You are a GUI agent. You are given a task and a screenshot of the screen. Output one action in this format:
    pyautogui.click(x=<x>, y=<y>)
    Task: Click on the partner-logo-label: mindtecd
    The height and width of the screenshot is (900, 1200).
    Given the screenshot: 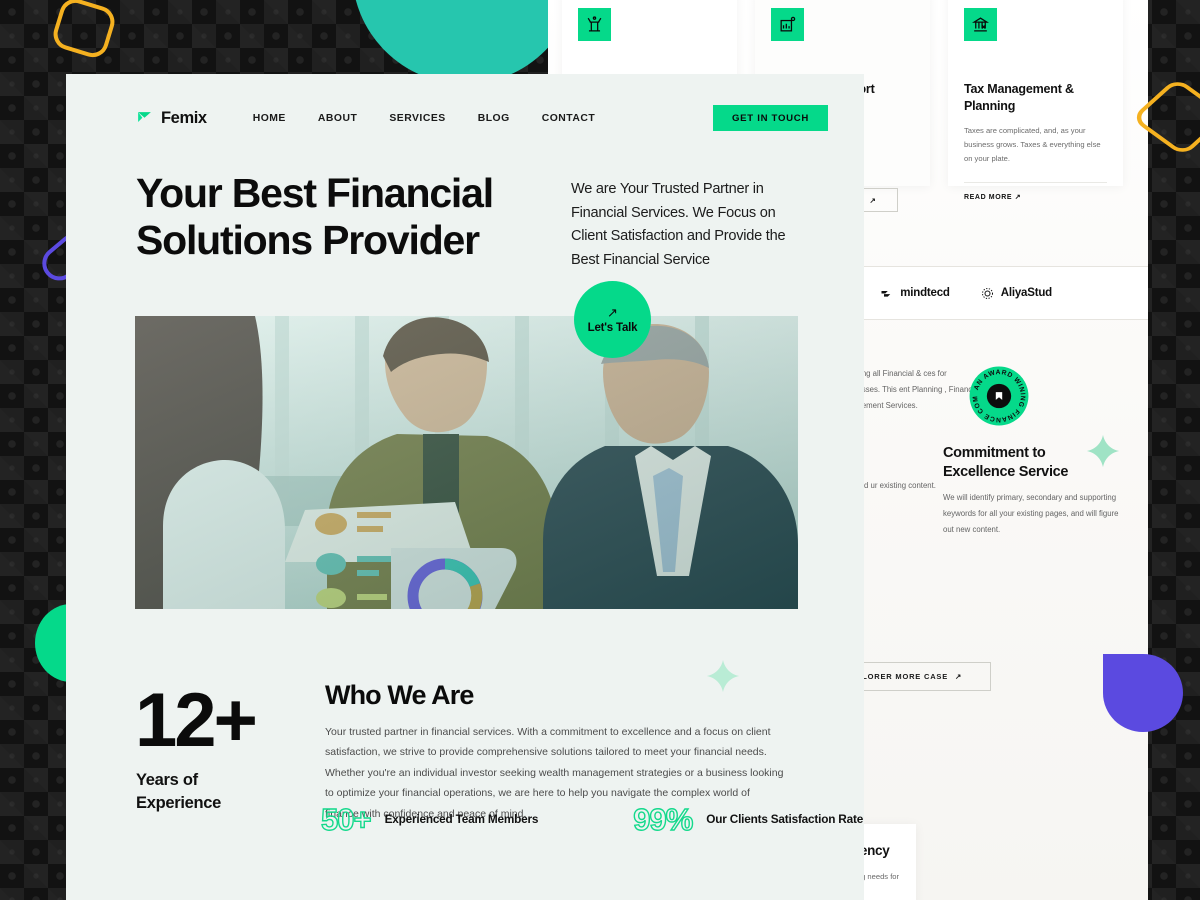 What is the action you would take?
    pyautogui.click(x=925, y=293)
    